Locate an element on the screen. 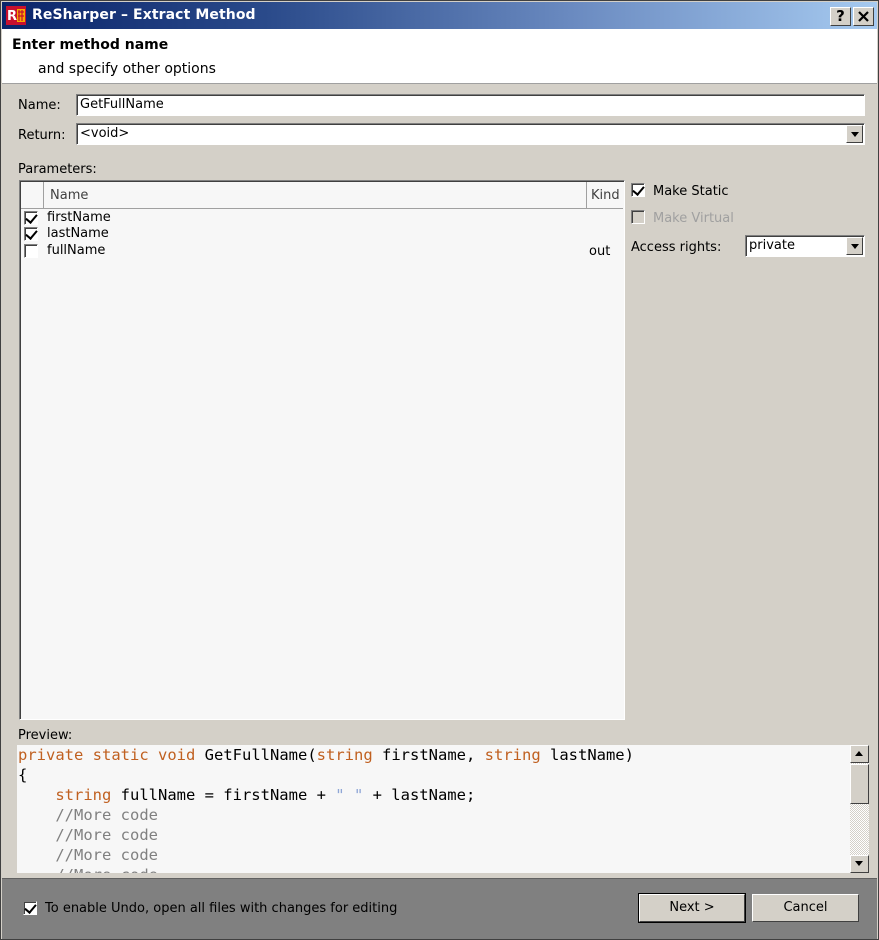 This screenshot has height=940, width=879. scroll-down-icon is located at coordinates (859, 864).